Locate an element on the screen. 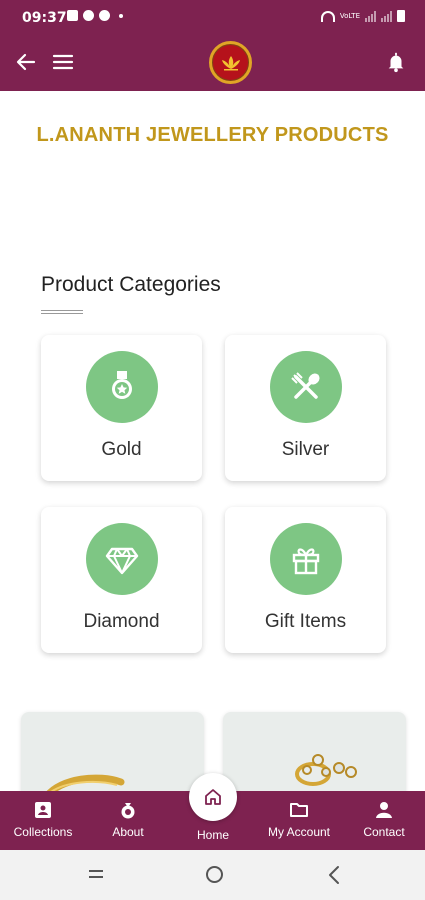  volte-label: VoLTE is located at coordinates (349, 15).